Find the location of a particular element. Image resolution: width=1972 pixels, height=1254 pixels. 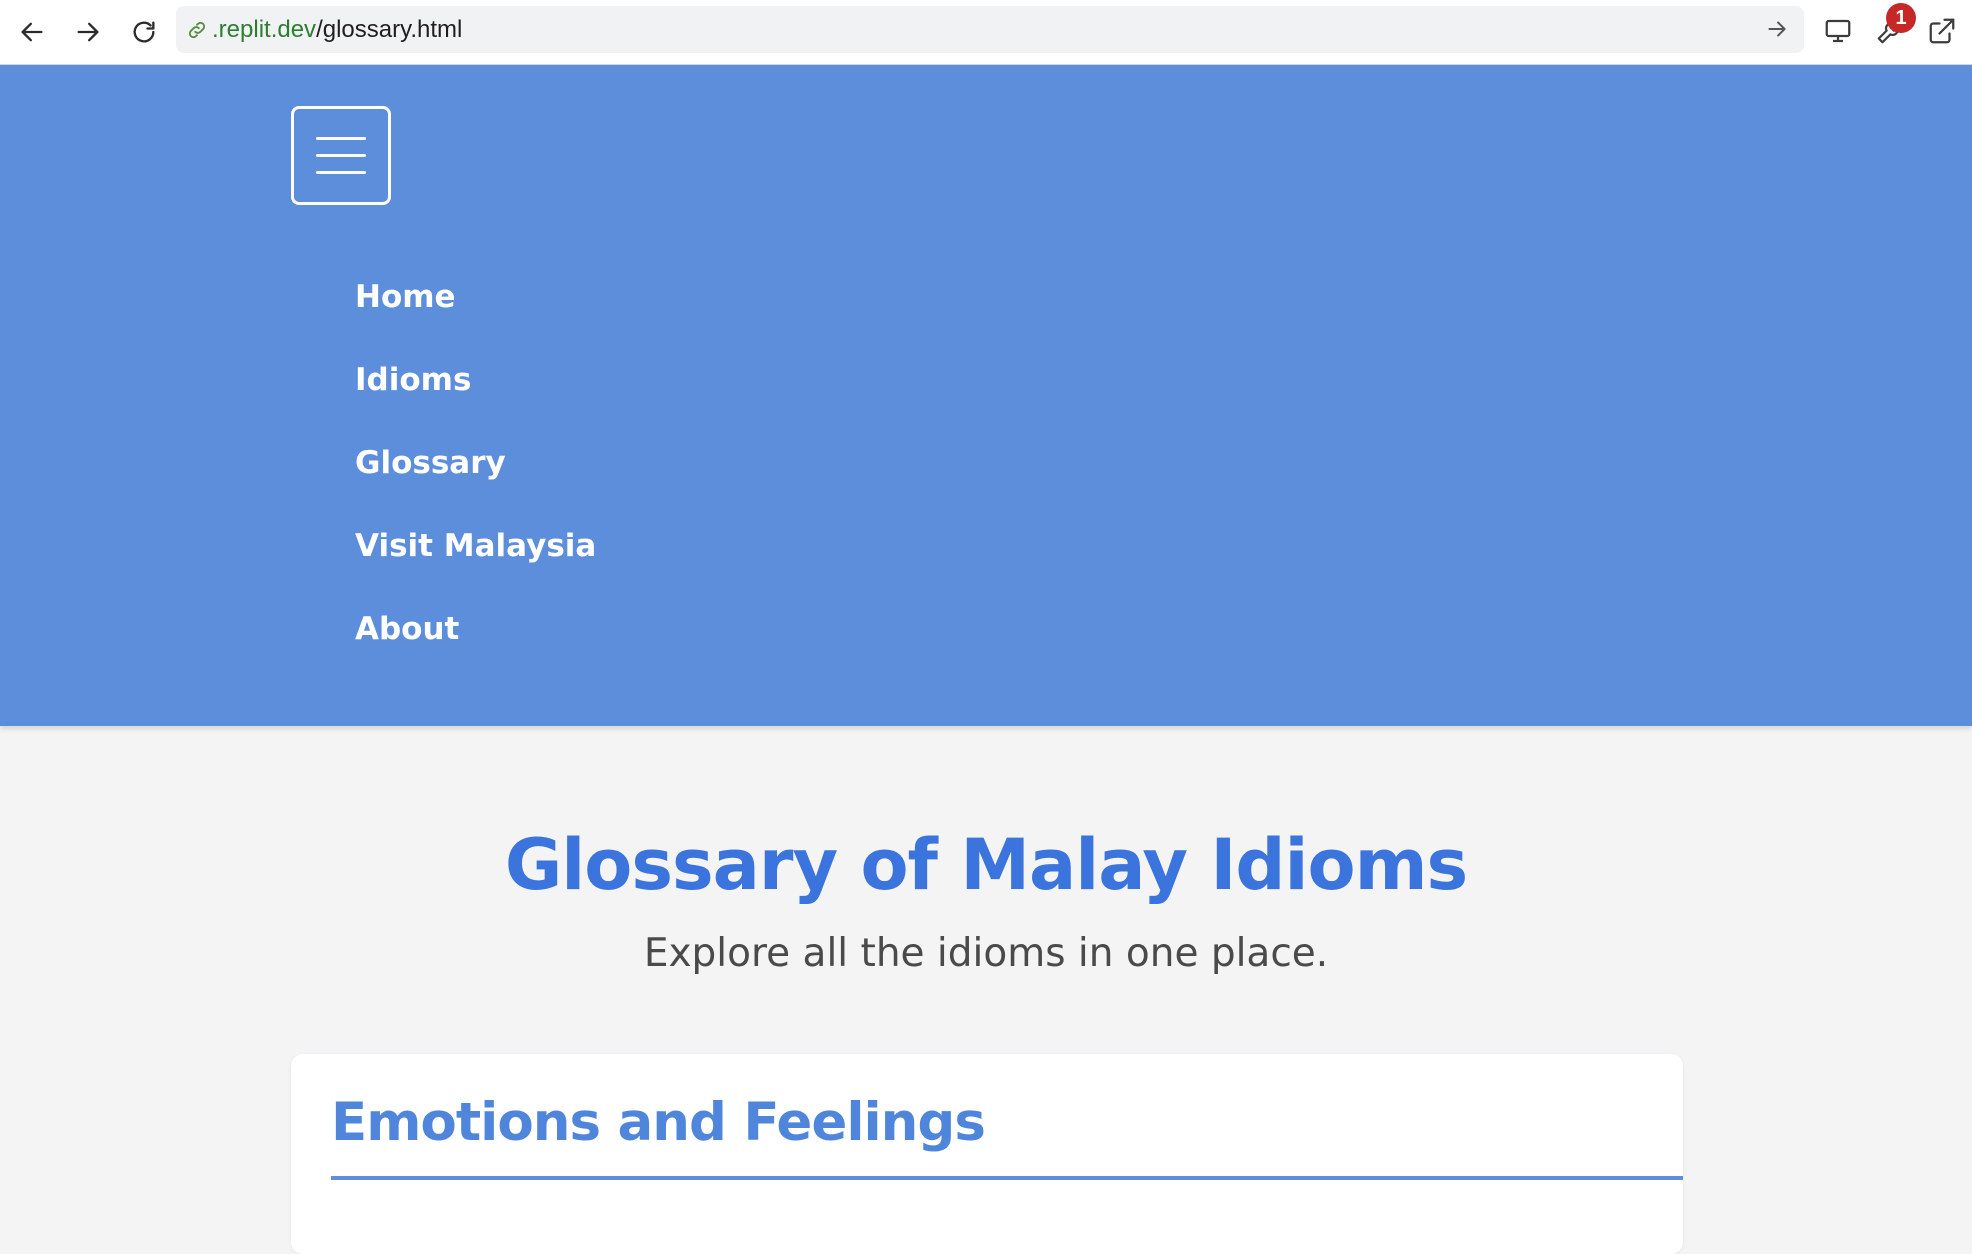

category-heading: Emotions and Feelings is located at coordinates (658, 1122).